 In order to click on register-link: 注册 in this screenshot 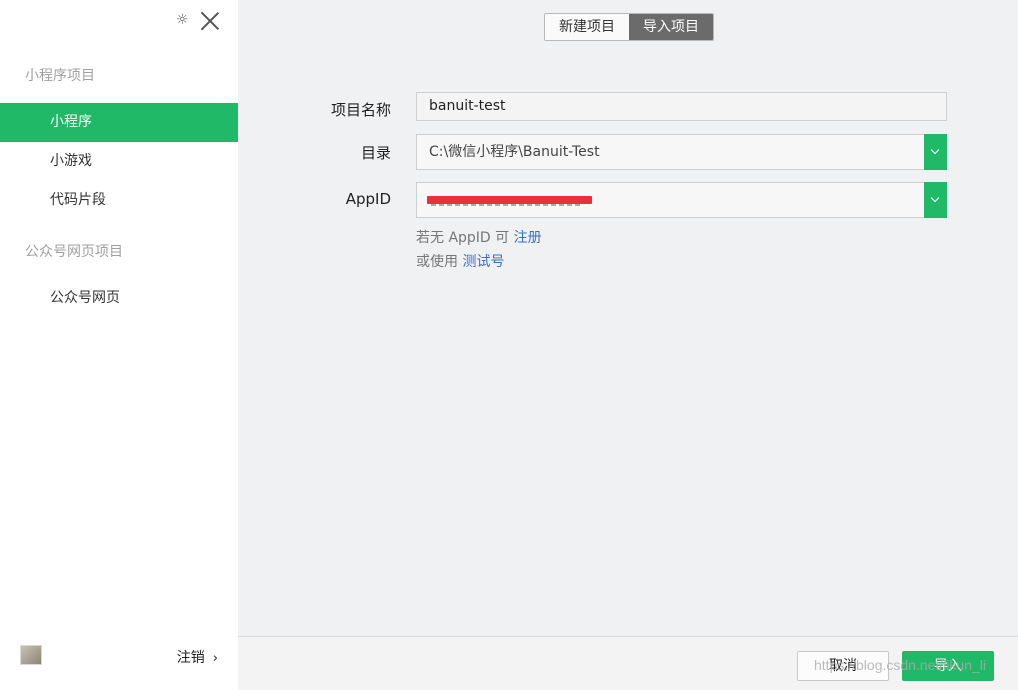, I will do `click(528, 238)`.